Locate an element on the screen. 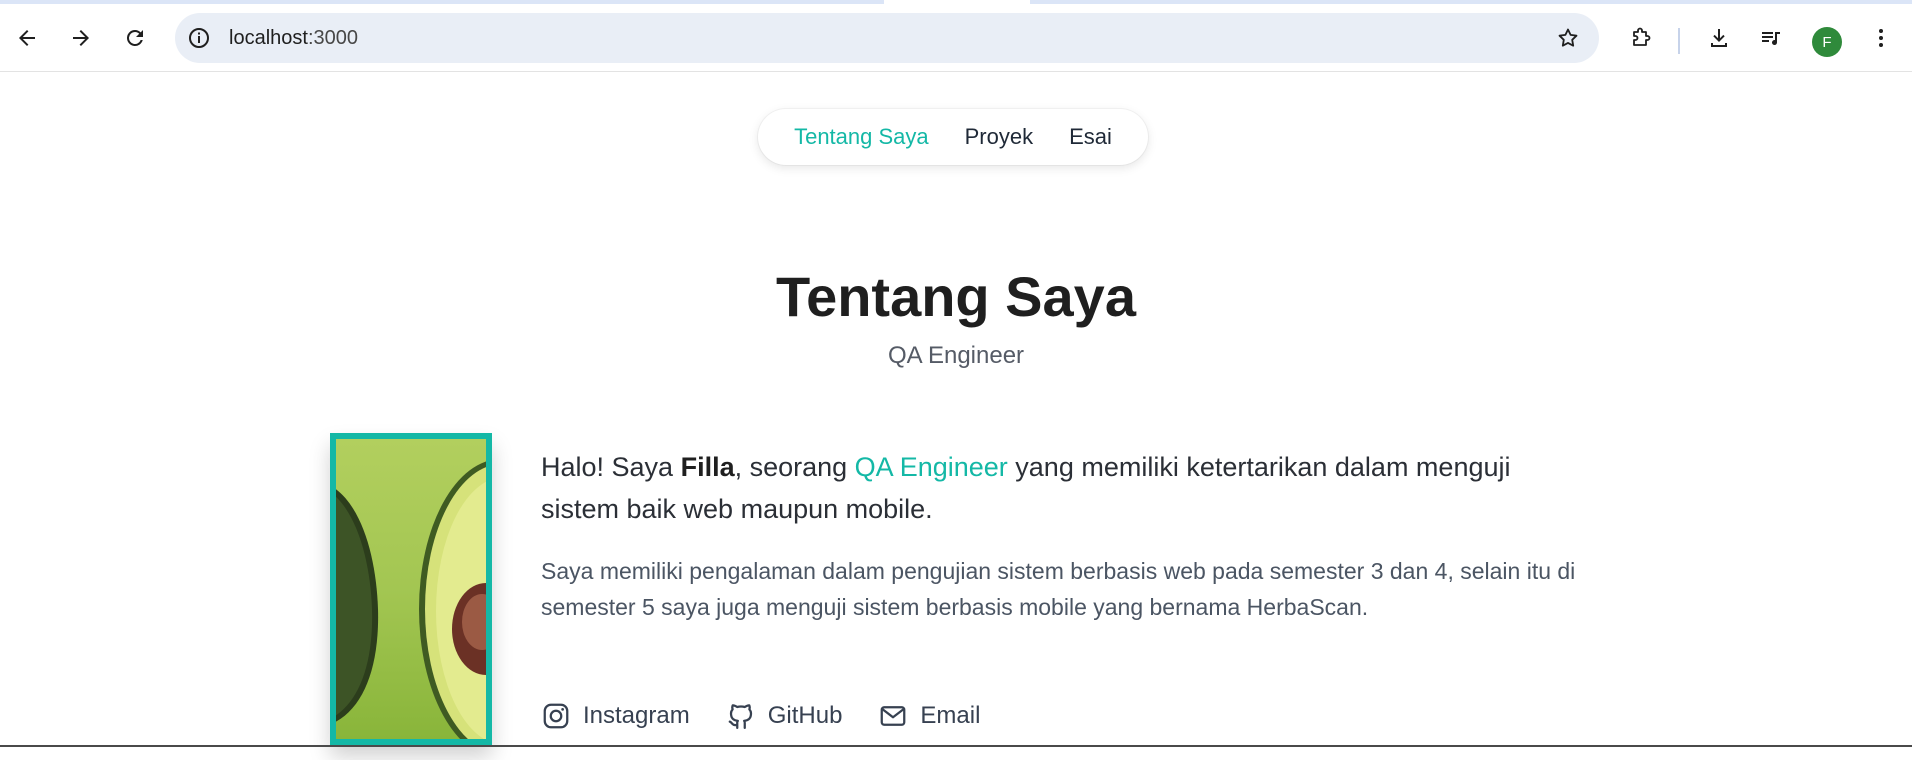 The width and height of the screenshot is (1912, 760). intro-role: QA Engineer is located at coordinates (931, 467).